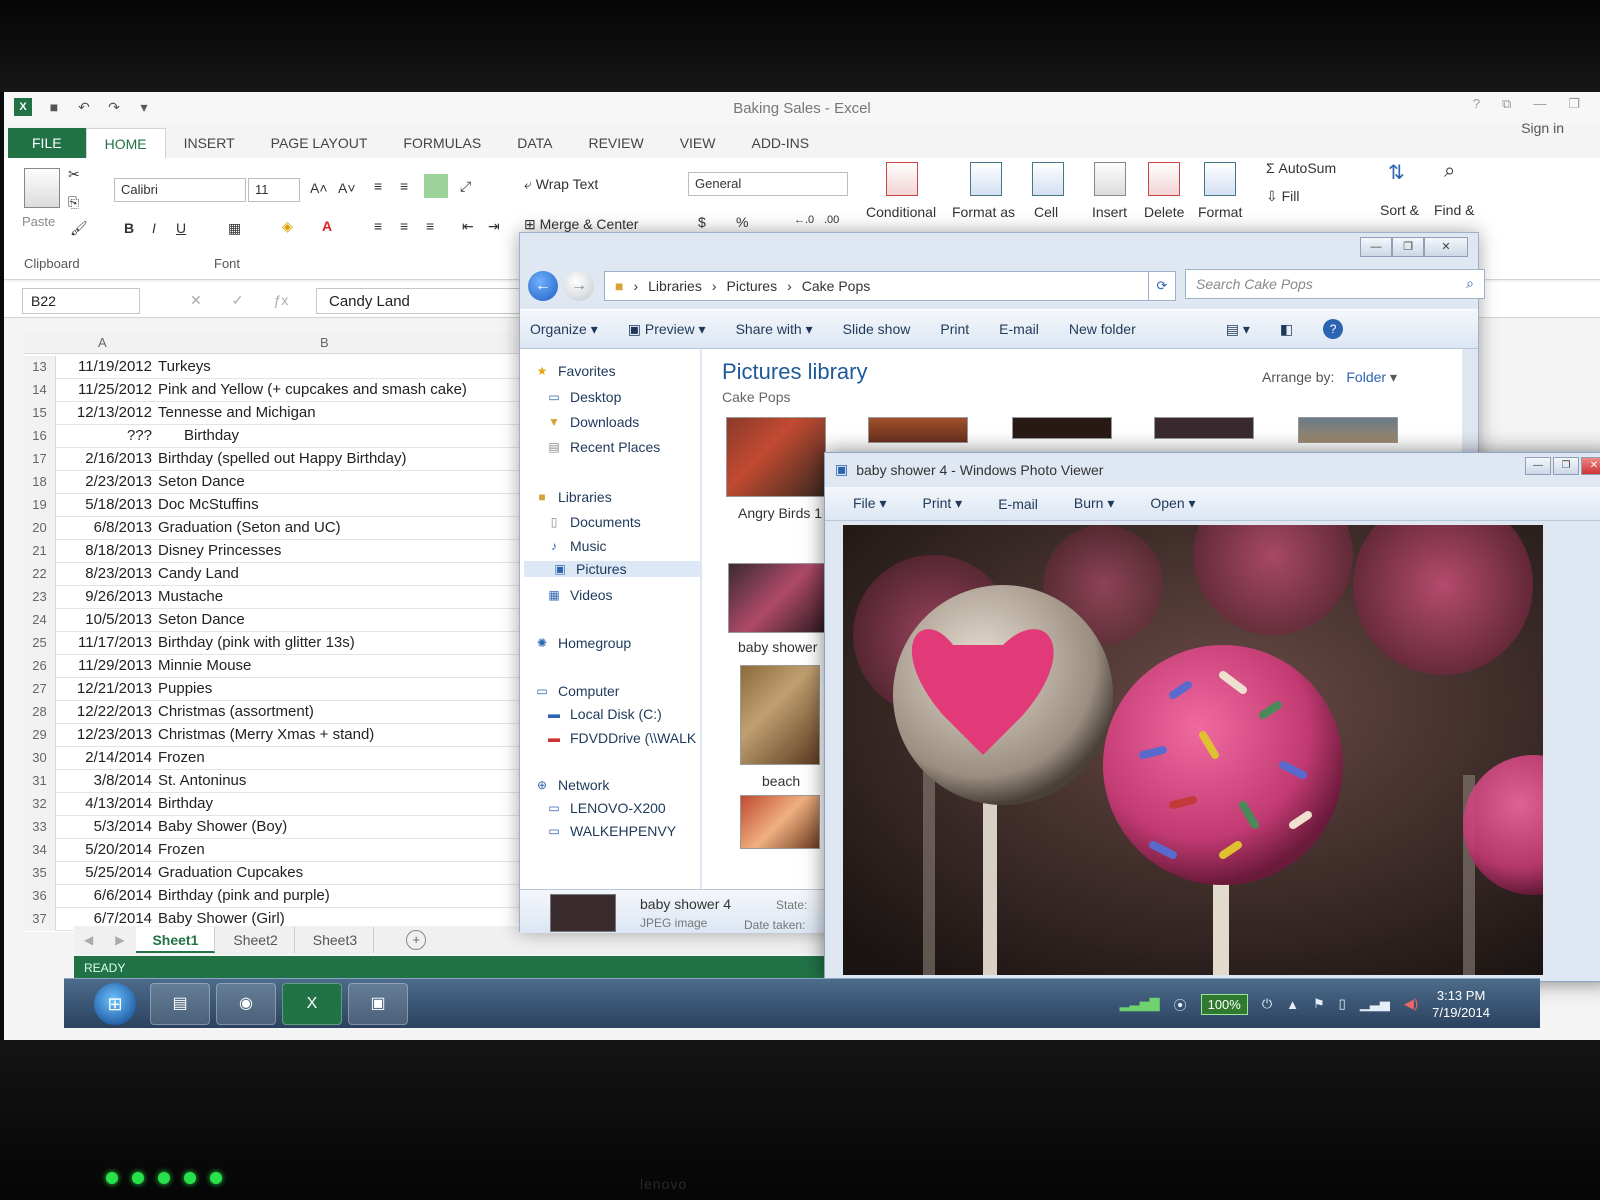 The height and width of the screenshot is (1200, 1600). What do you see at coordinates (47, 143) in the screenshot?
I see `tab-file: FILE` at bounding box center [47, 143].